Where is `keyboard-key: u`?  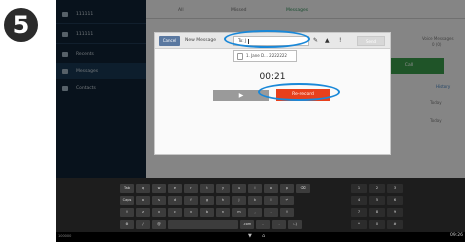 keyboard-key: u is located at coordinates (239, 188).